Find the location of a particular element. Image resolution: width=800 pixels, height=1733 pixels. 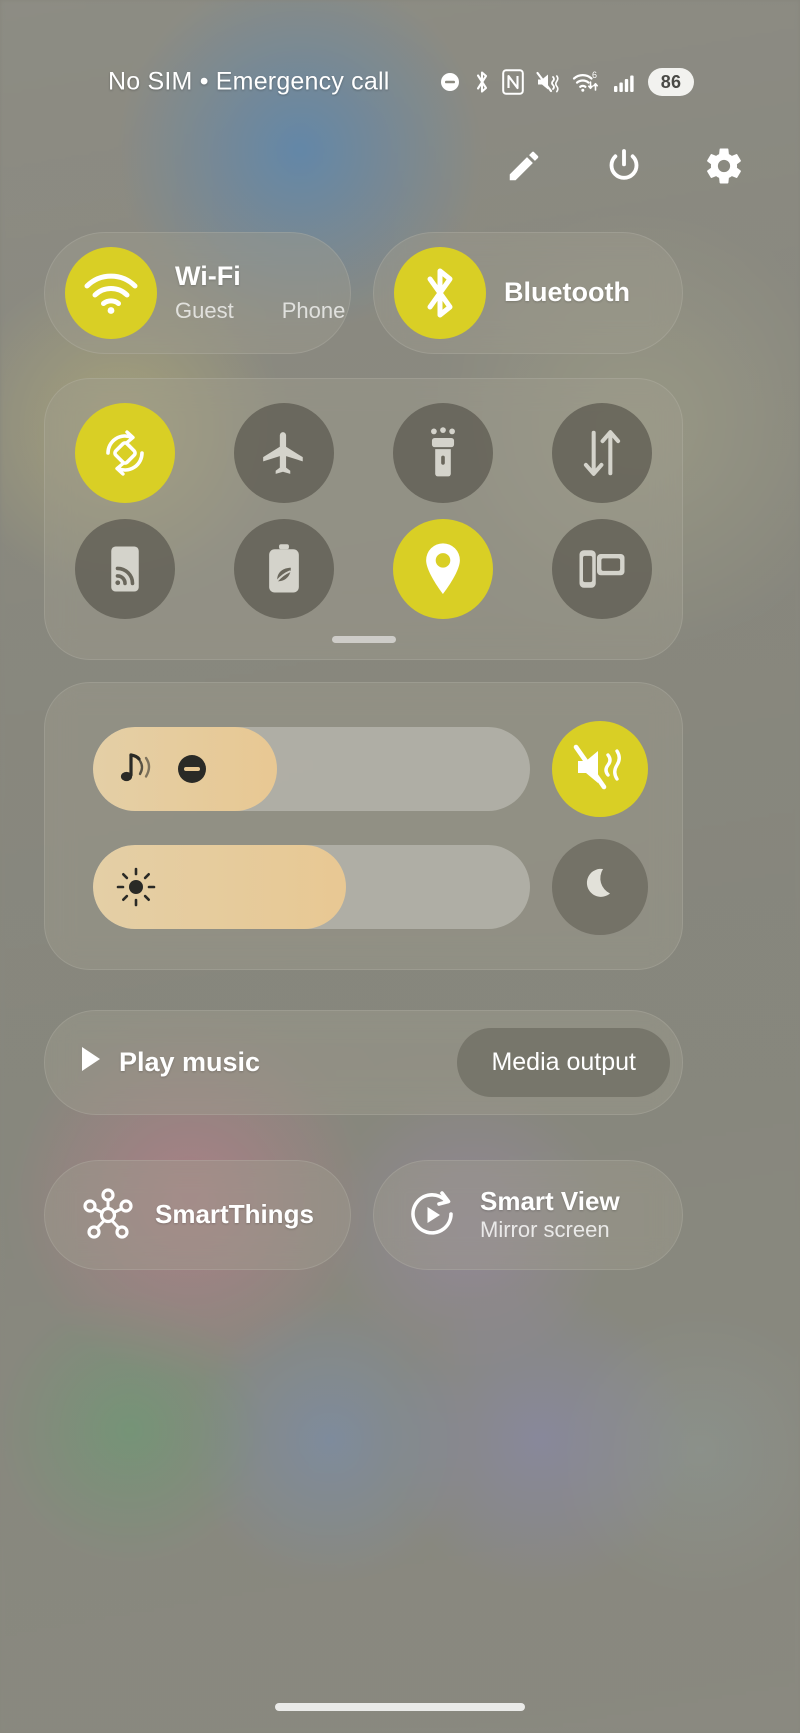

auto-rotate-icon is located at coordinates (125, 453).